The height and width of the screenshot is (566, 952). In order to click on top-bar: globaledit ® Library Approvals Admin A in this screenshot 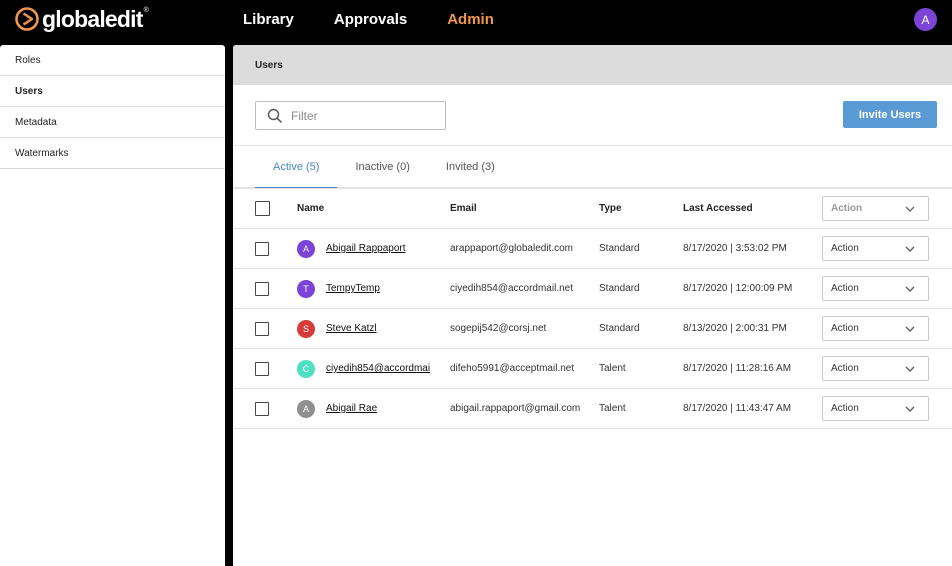, I will do `click(476, 22)`.